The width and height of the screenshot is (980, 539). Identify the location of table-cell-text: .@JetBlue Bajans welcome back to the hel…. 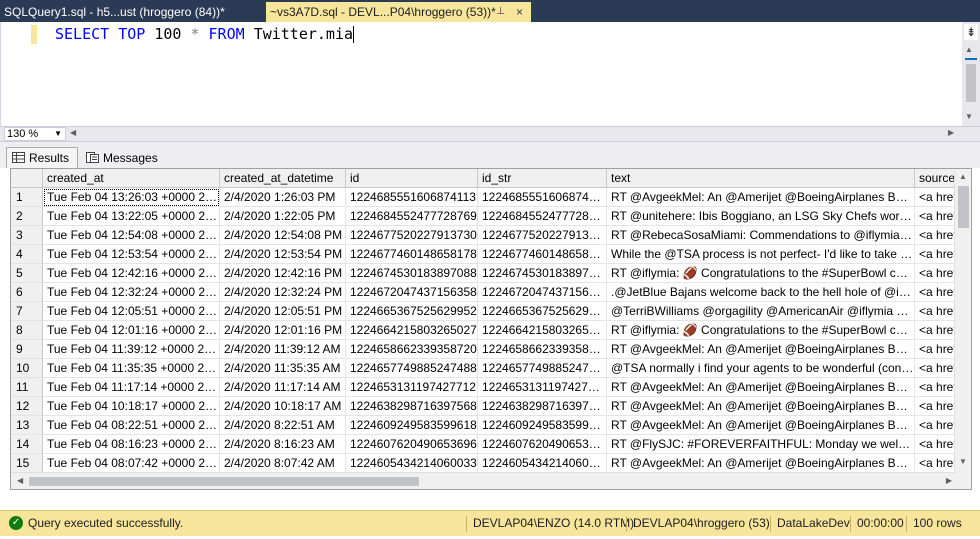
(761, 292).